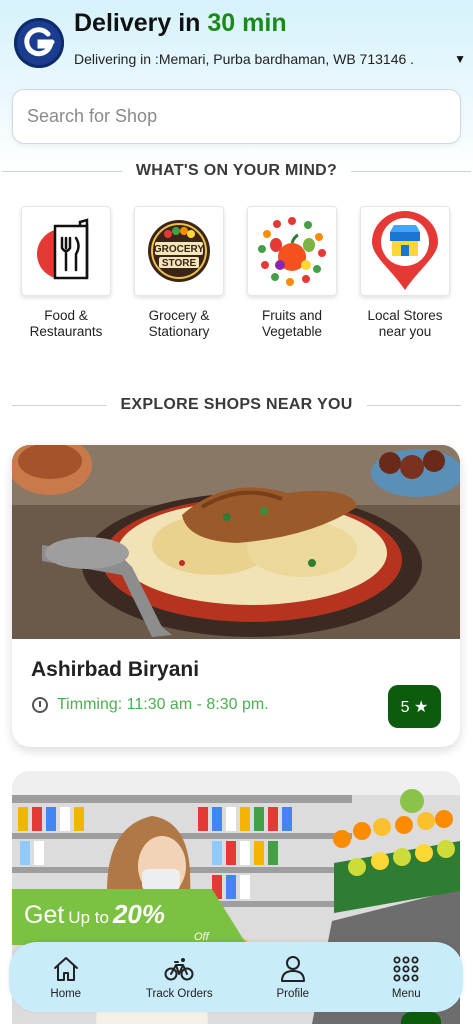 The width and height of the screenshot is (473, 1024). I want to click on category-food-restaurants: Food & Restaurants, so click(66, 273).